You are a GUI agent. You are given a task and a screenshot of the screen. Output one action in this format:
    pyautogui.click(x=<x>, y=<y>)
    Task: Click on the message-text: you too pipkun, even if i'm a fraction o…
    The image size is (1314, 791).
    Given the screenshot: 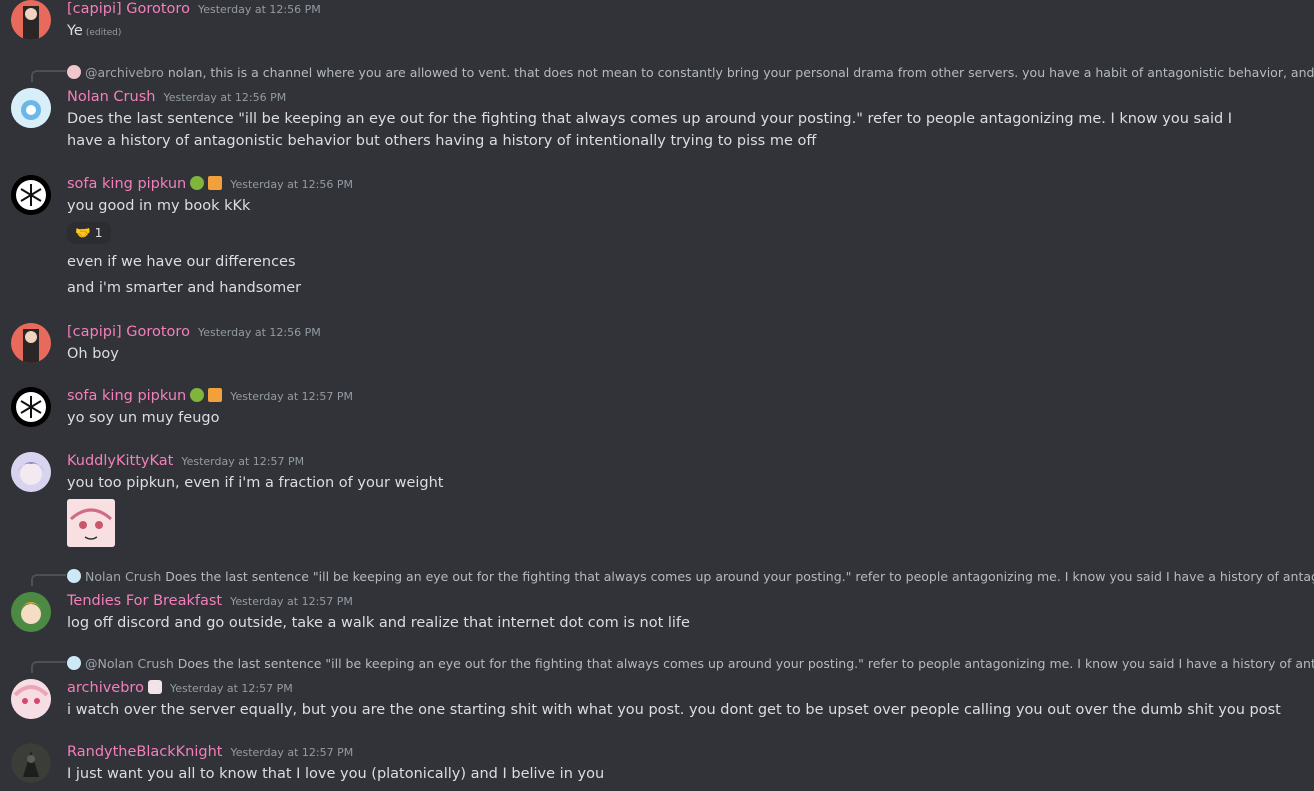 What is the action you would take?
    pyautogui.click(x=255, y=483)
    